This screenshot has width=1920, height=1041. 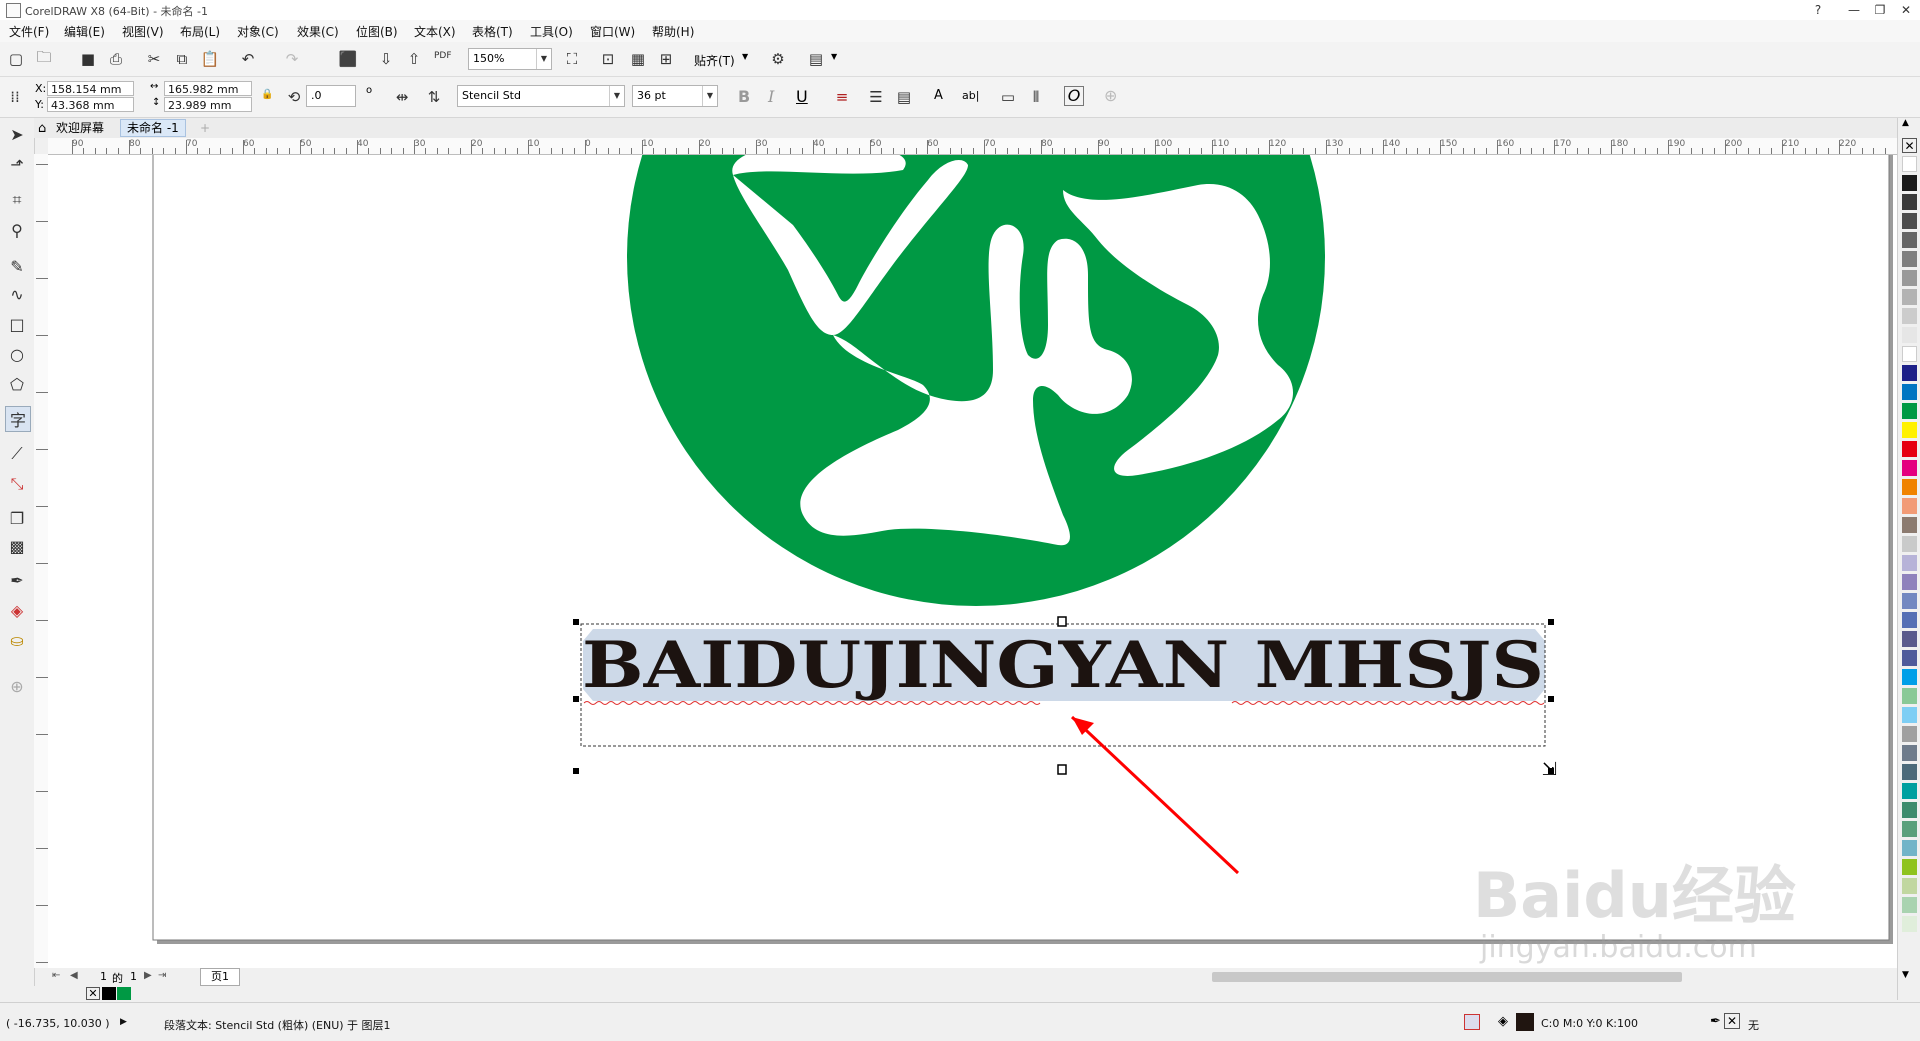 I want to click on palette-scroll-down-icon: ▼, so click(x=1905, y=975).